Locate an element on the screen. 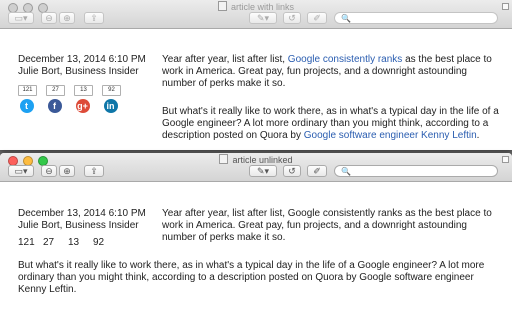  googleplus-share: 13 g+ is located at coordinates (83, 99).